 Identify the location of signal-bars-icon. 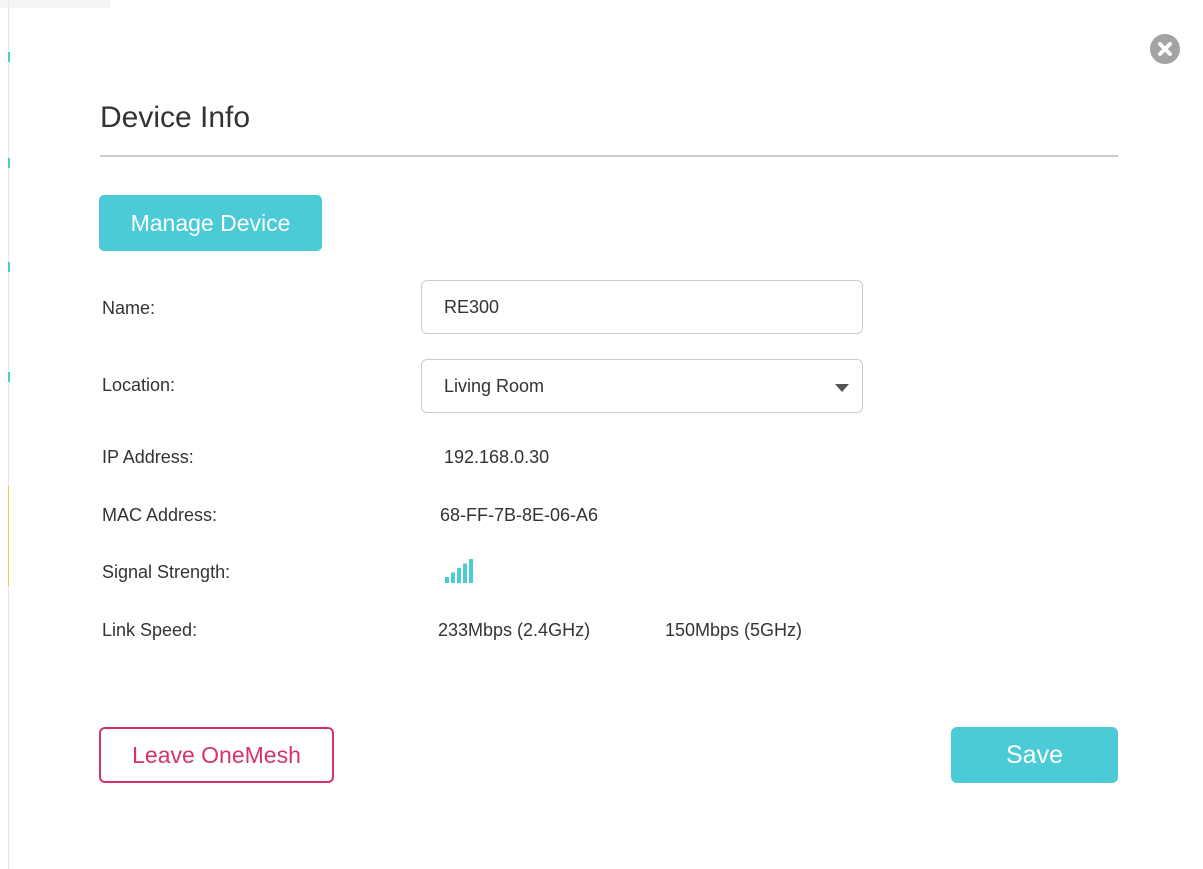
(459, 571).